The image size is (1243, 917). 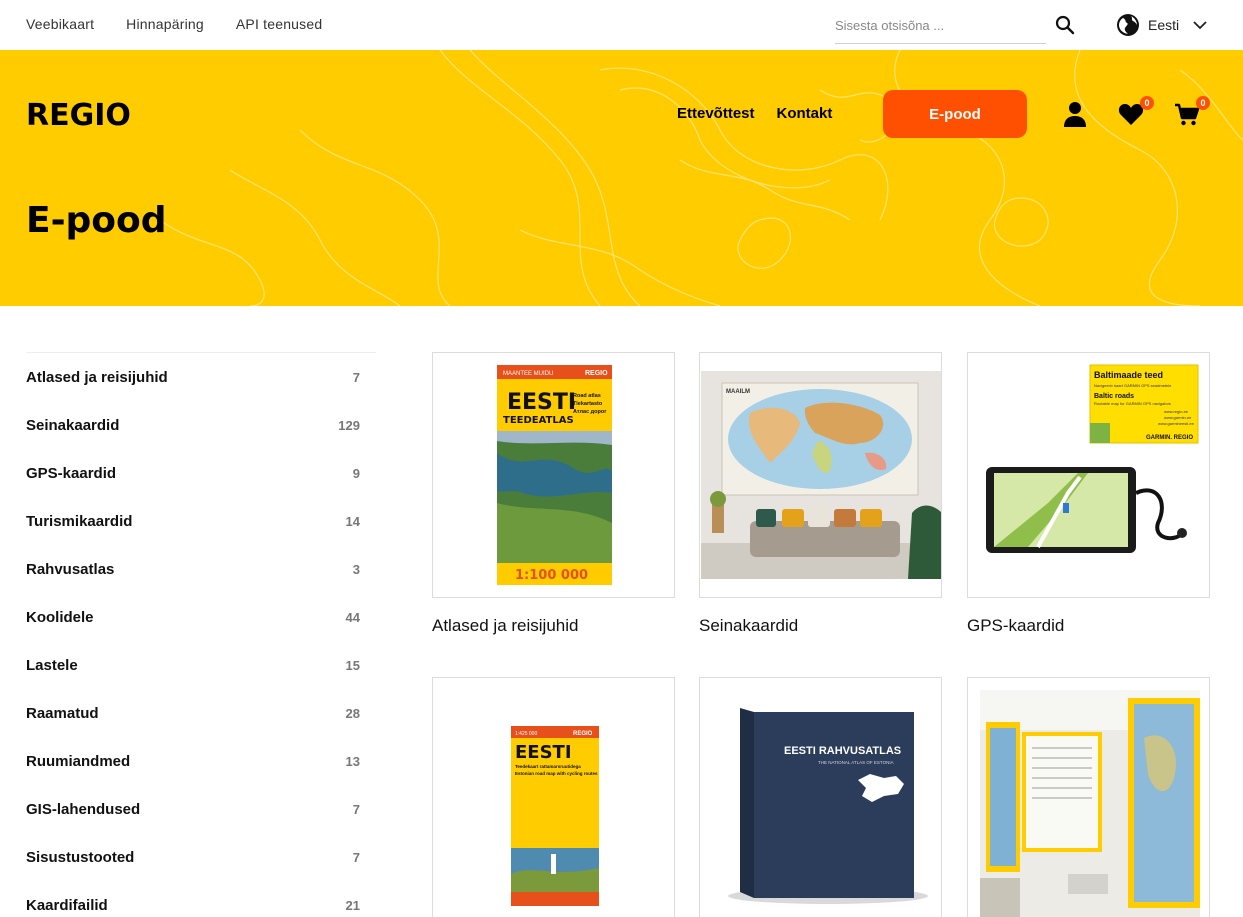 What do you see at coordinates (352, 665) in the screenshot?
I see `category-count: 15` at bounding box center [352, 665].